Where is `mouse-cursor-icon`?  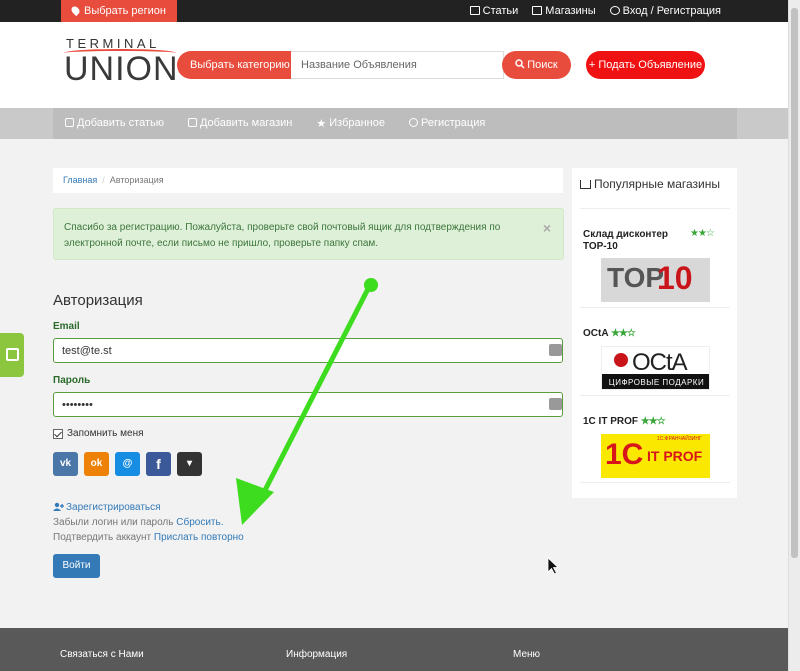 mouse-cursor-icon is located at coordinates (553, 566).